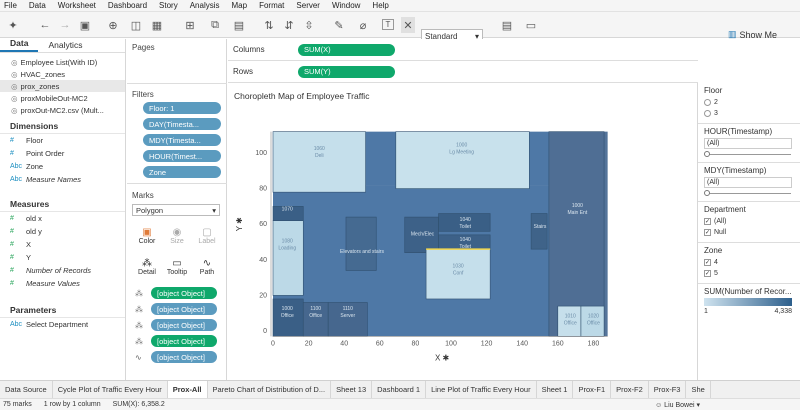 This screenshot has height=410, width=800. I want to click on zone-id-label: 1110, so click(348, 309).